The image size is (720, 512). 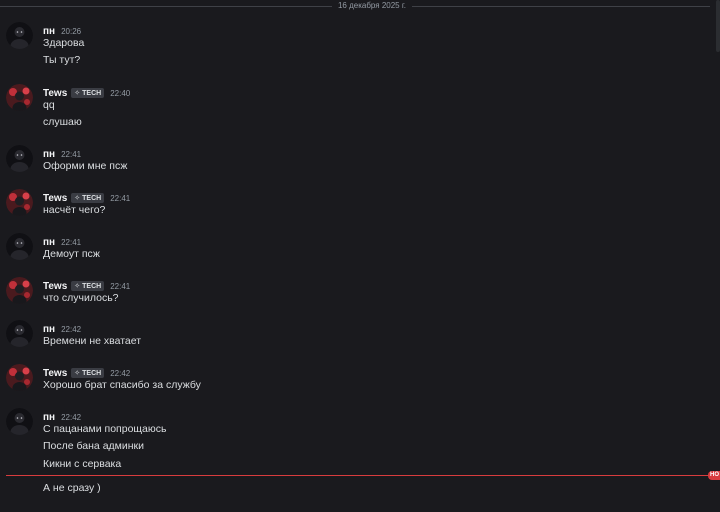 I want to click on date-divider: 16 декабря 2025 г., so click(x=360, y=5).